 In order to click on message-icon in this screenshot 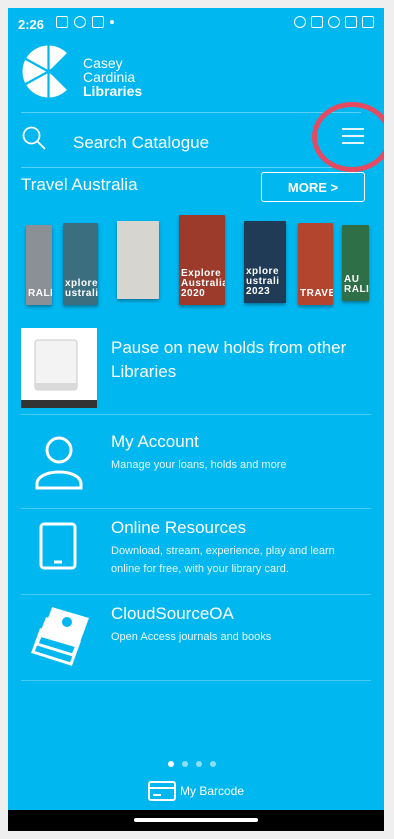, I will do `click(62, 22)`.